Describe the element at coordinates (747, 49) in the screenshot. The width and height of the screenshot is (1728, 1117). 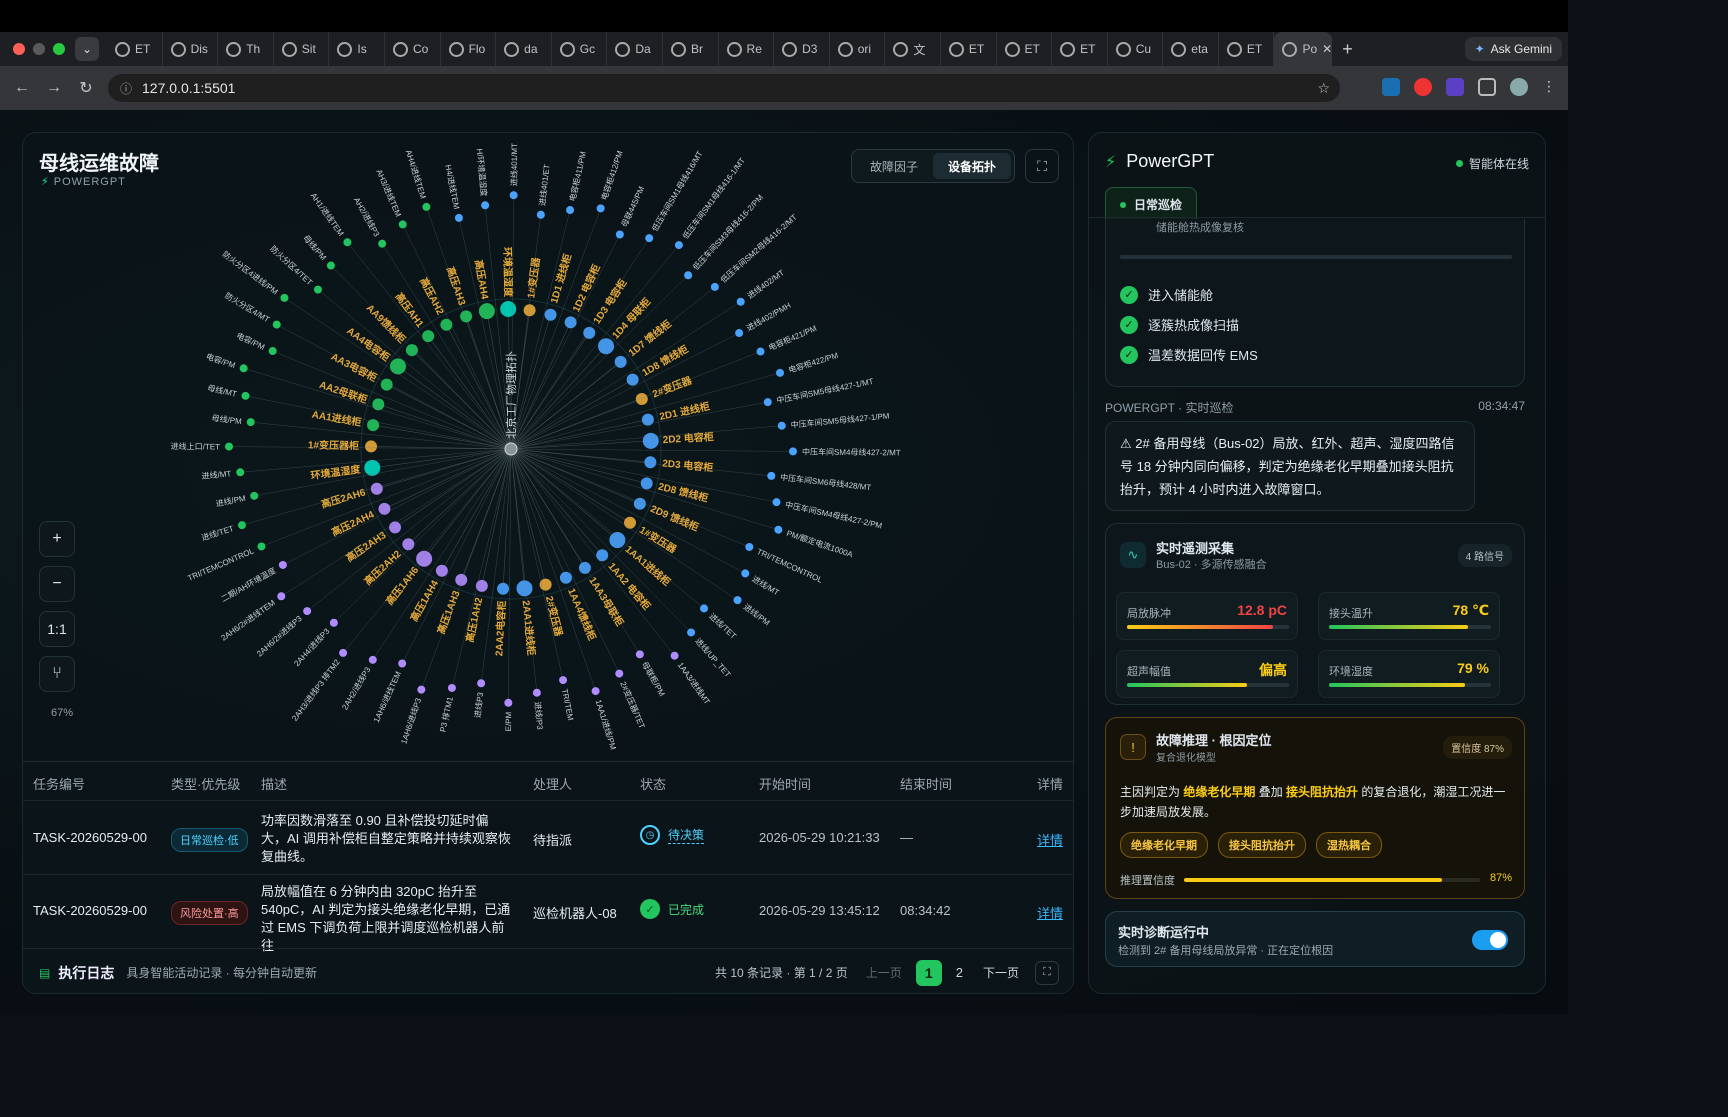
I see `browser-tab: Re` at that location.